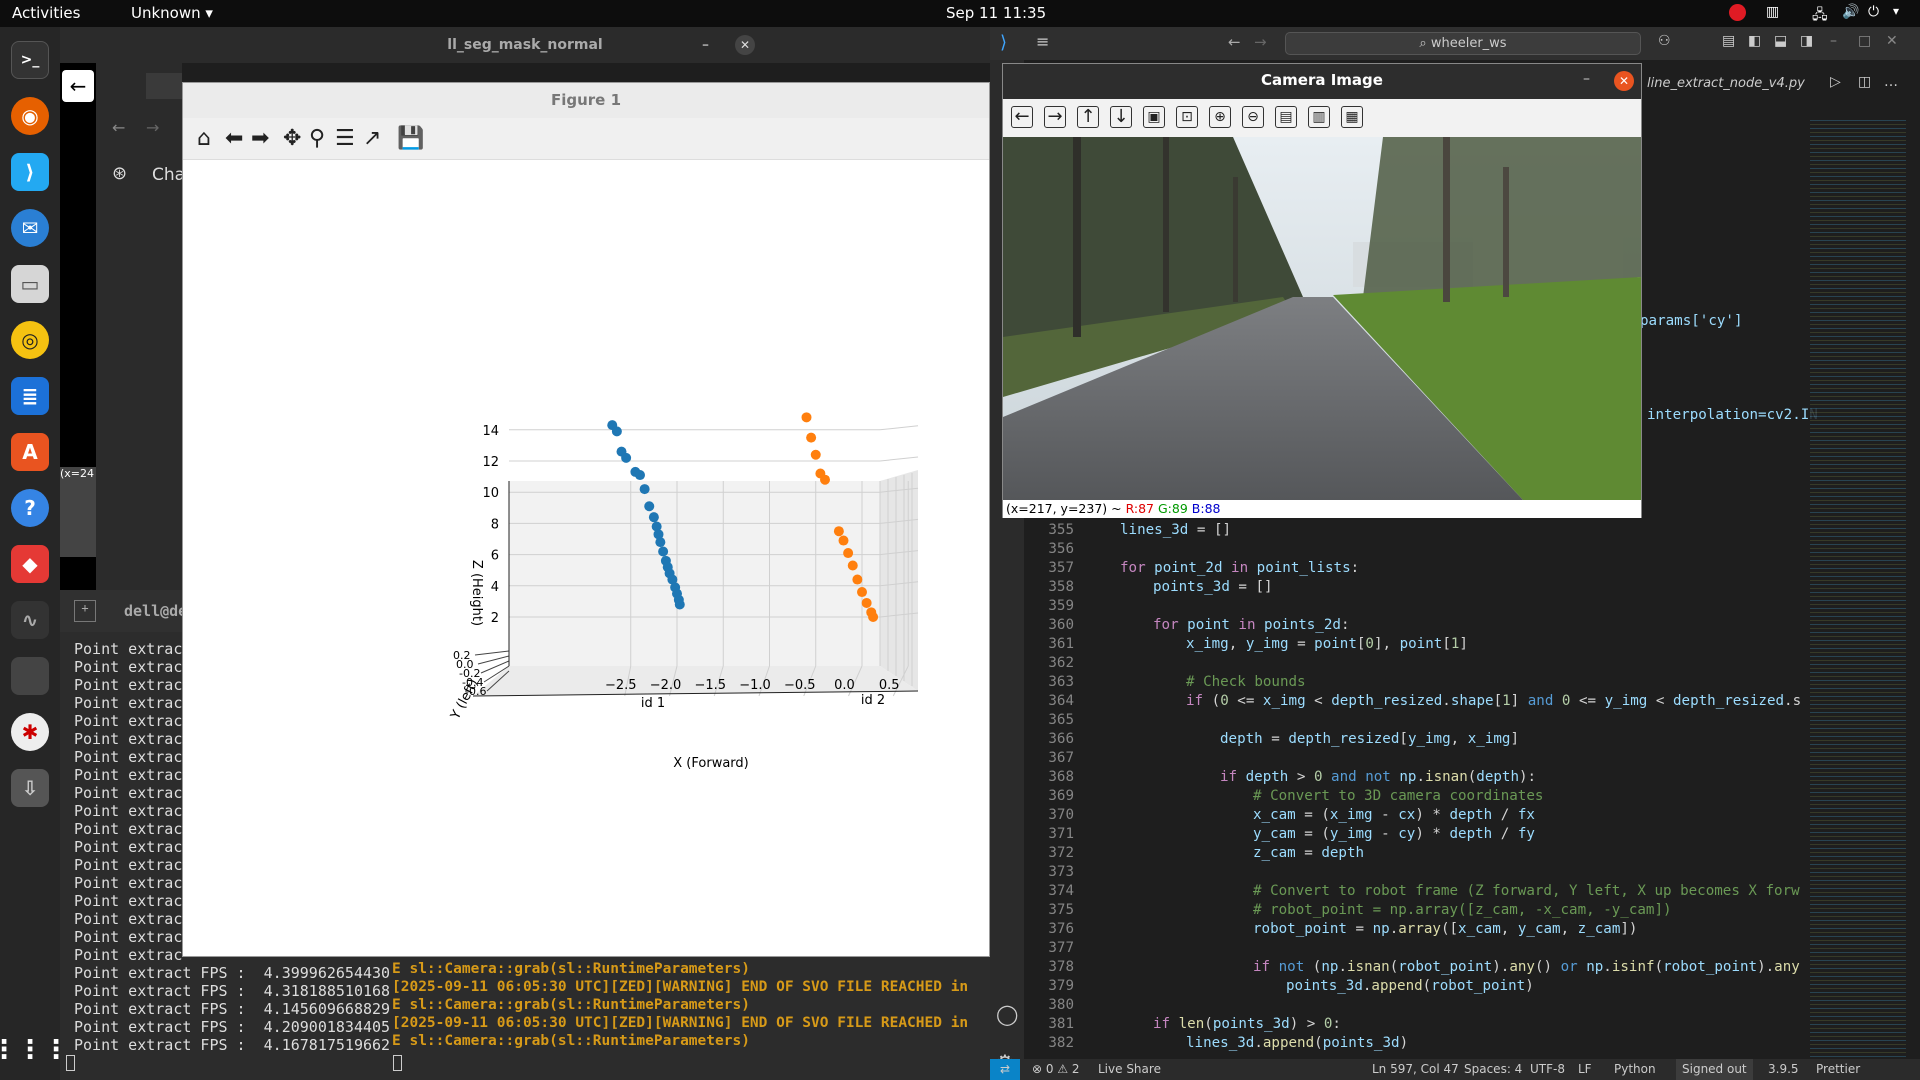 The height and width of the screenshot is (1080, 1920). I want to click on save-icon: 💾, so click(410, 138).